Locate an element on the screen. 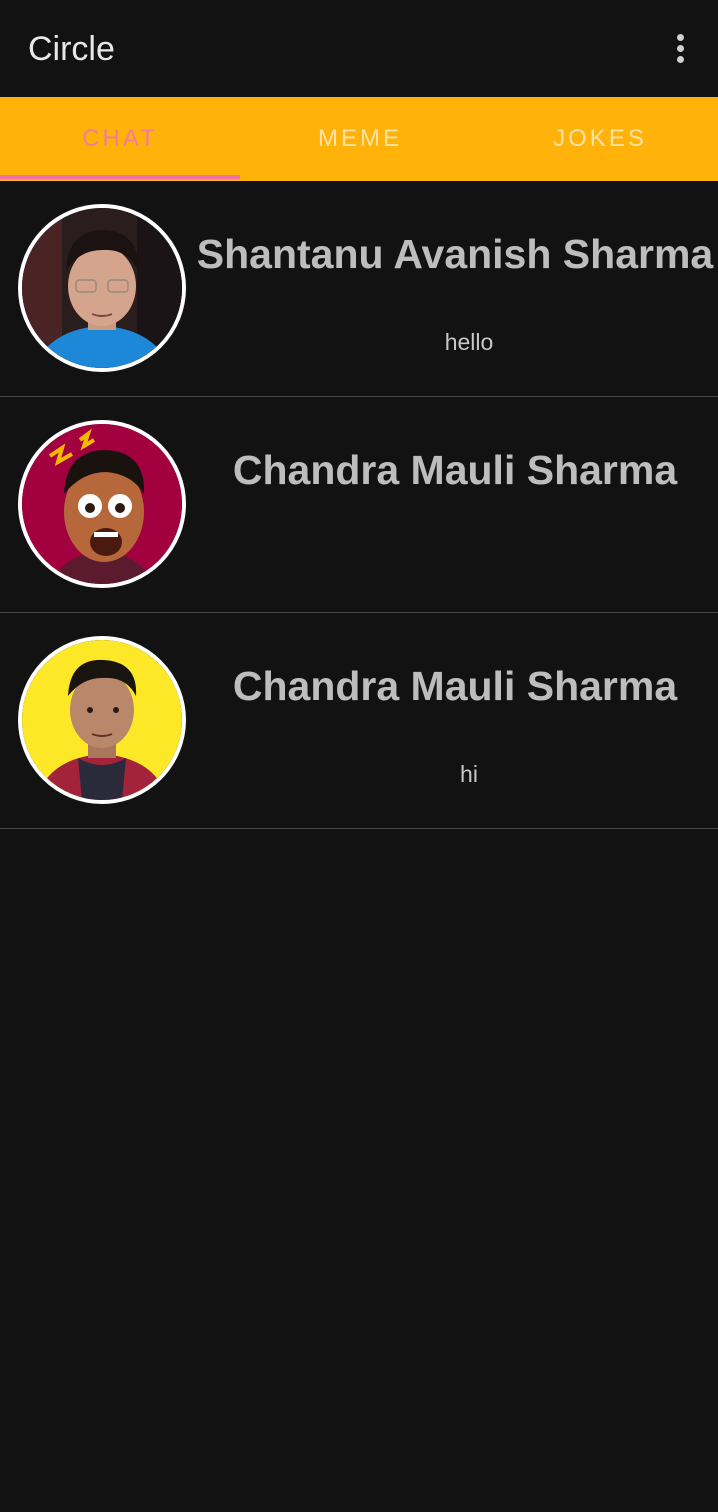 The image size is (718, 1512). last-message: hi is located at coordinates (469, 774).